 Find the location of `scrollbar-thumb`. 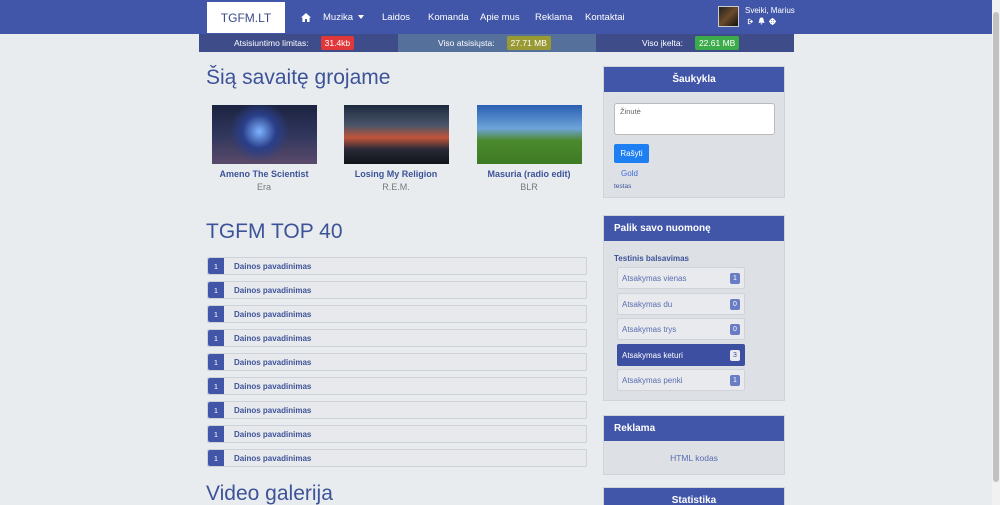

scrollbar-thumb is located at coordinates (996, 247).